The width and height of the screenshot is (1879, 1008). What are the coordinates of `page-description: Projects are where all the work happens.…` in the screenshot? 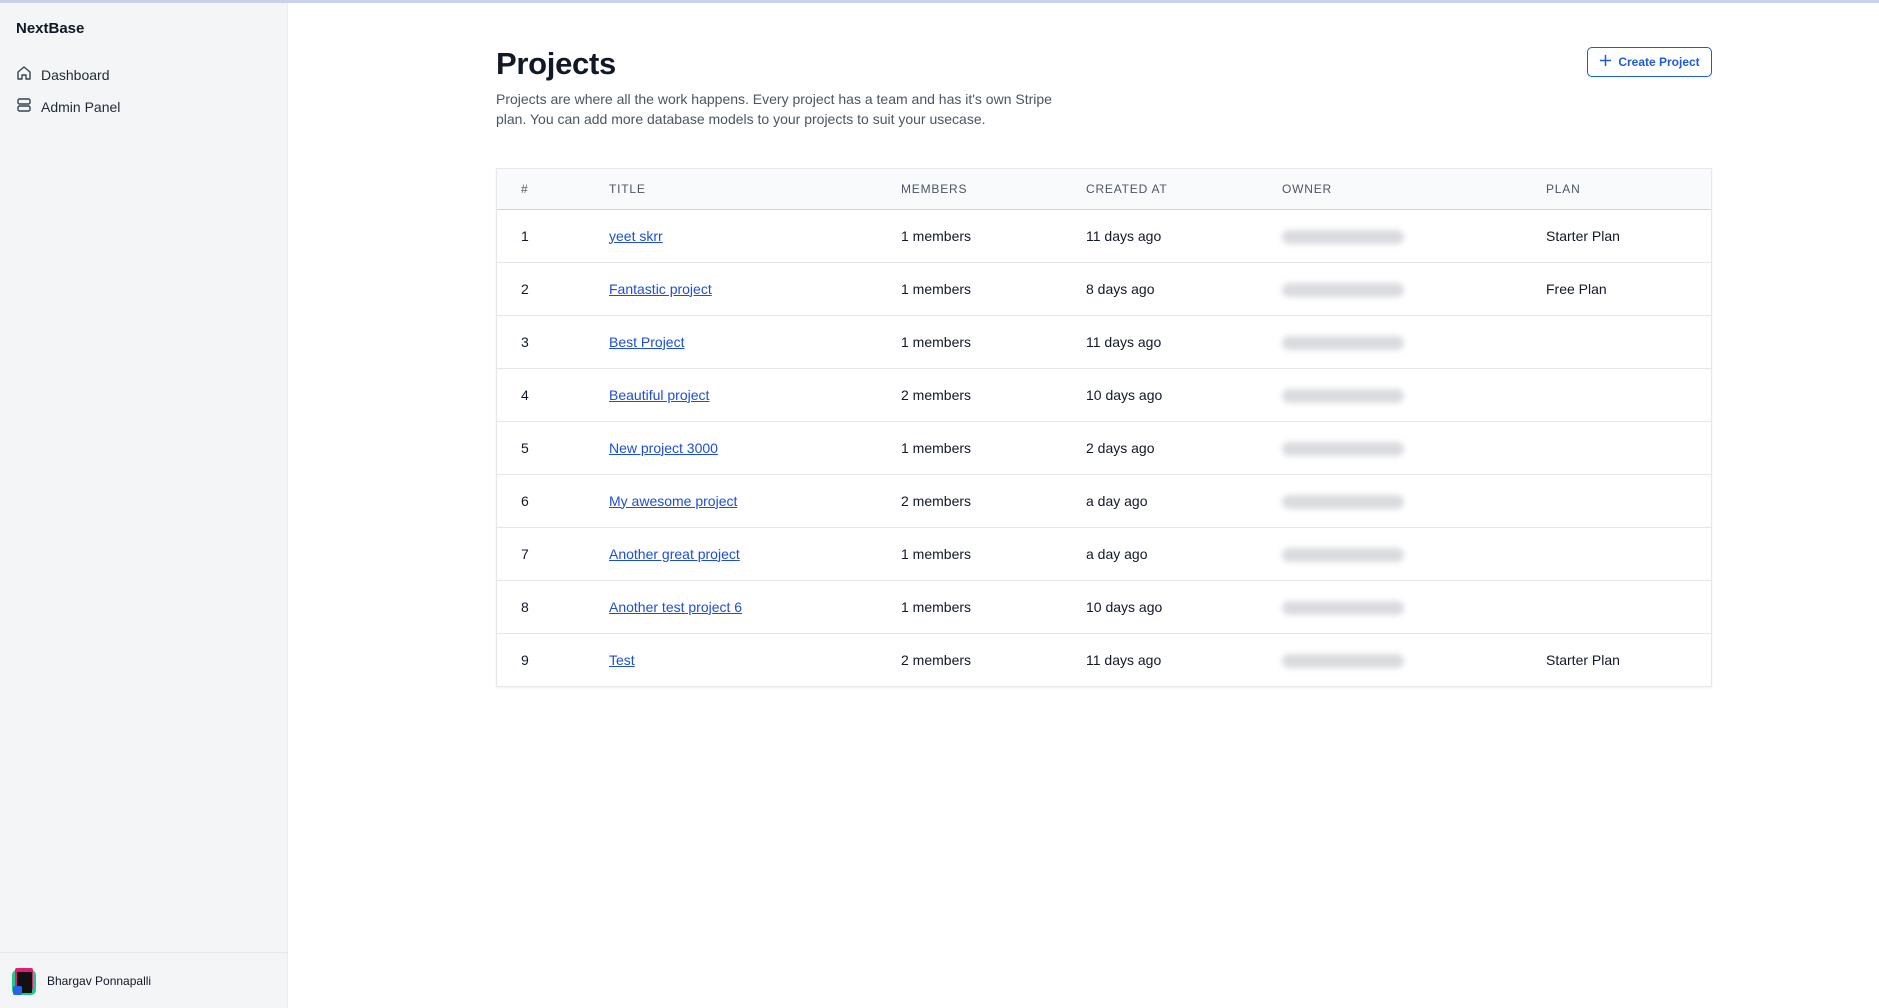 It's located at (774, 109).